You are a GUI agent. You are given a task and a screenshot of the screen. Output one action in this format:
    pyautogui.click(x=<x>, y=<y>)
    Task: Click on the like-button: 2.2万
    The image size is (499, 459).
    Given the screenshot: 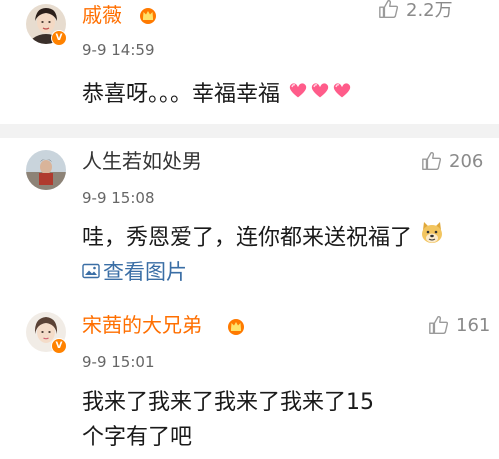 What is the action you would take?
    pyautogui.click(x=415, y=10)
    